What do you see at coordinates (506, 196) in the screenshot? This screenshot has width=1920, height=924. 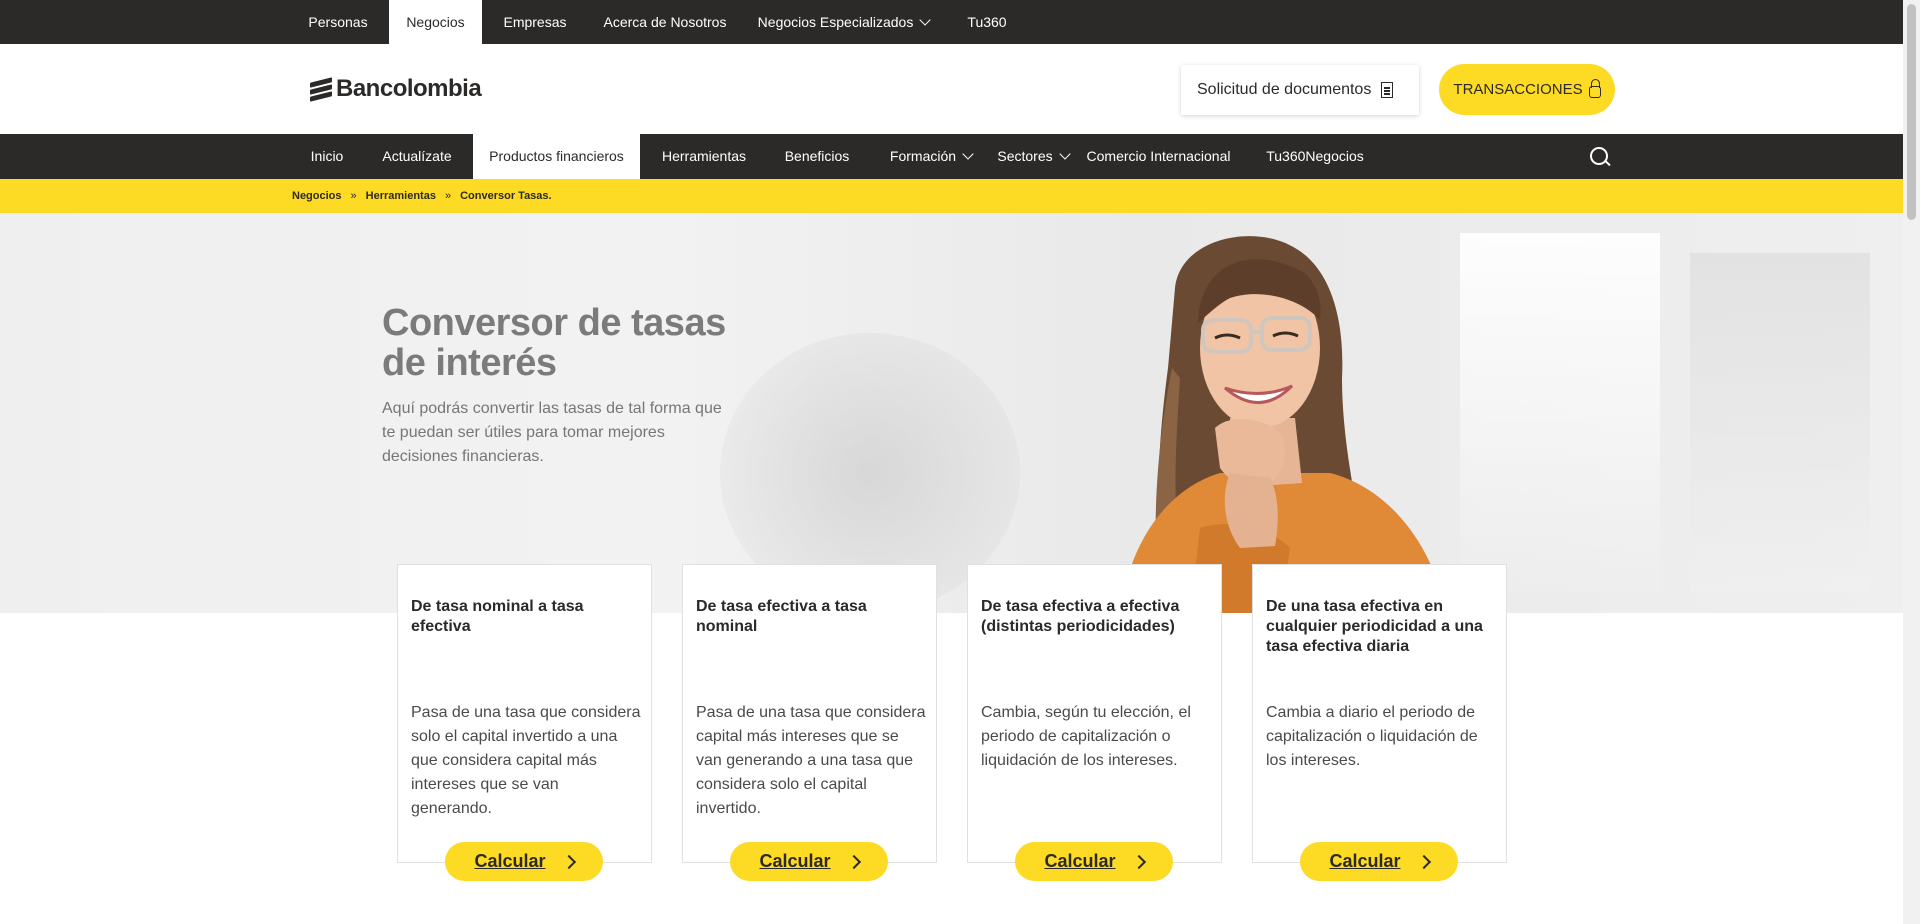 I see `breadcrumb-current: Conversor Tasas.` at bounding box center [506, 196].